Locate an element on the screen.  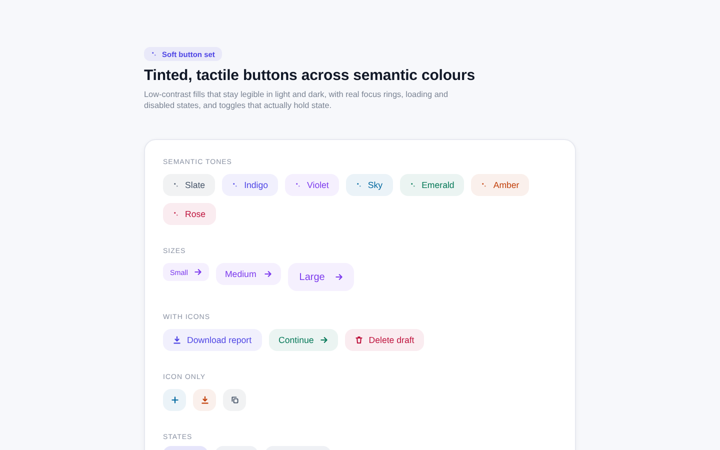
tinted-button: Delete draft is located at coordinates (384, 340).